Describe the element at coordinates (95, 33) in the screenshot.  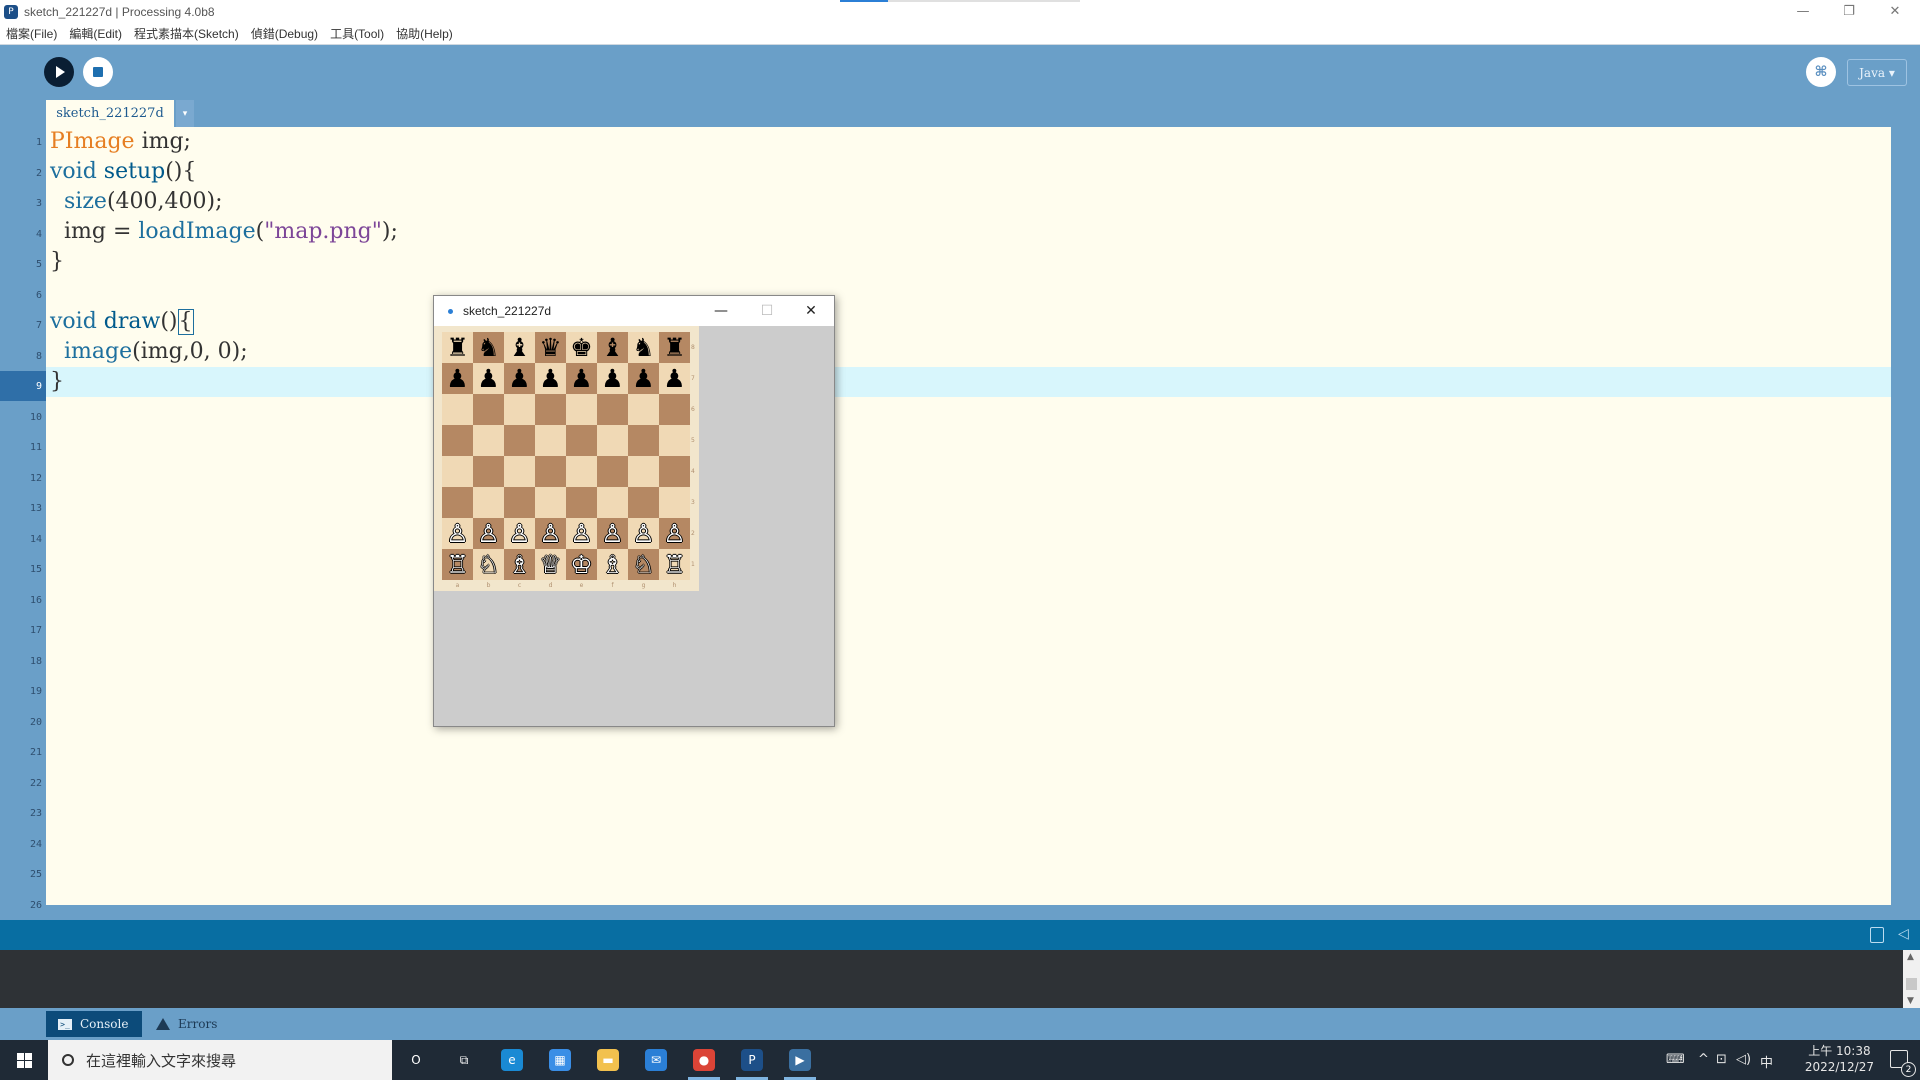
I see `menu-edit: 編輯(Edit)` at that location.